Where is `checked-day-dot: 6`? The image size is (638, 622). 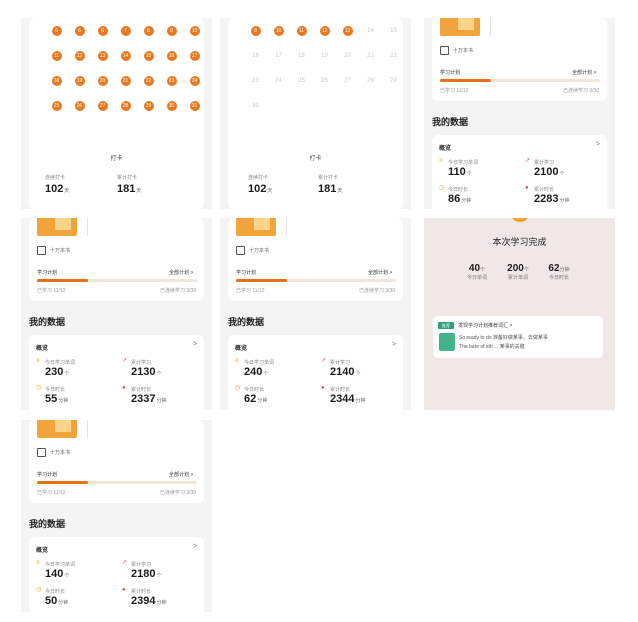 checked-day-dot: 6 is located at coordinates (102, 31).